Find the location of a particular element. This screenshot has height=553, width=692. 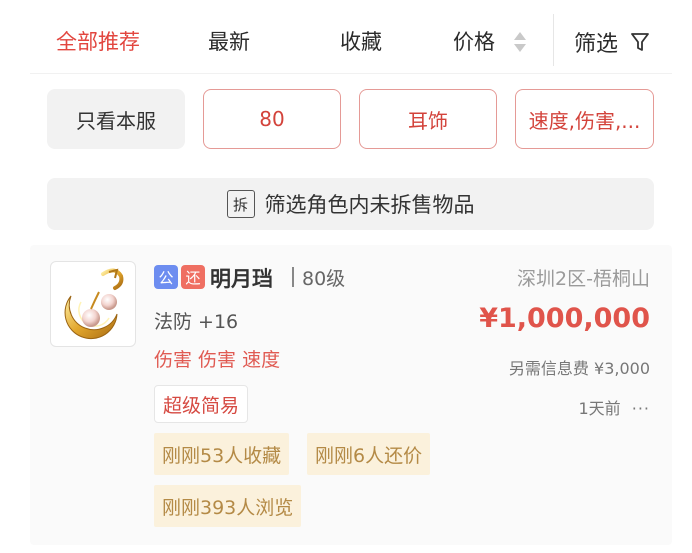

unsplit-items-filter: 拆 筛选角色内未拆售物品 is located at coordinates (350, 204).